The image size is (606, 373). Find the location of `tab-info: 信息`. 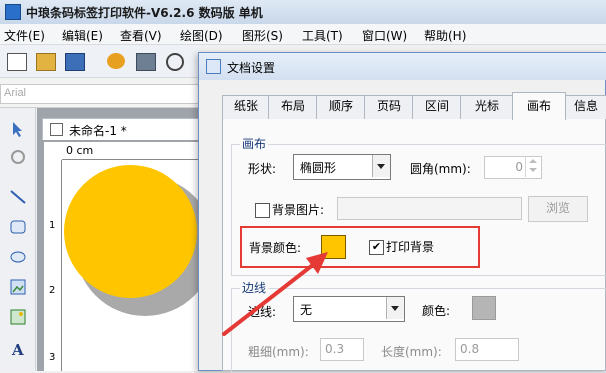

tab-info: 信息 is located at coordinates (585, 107).